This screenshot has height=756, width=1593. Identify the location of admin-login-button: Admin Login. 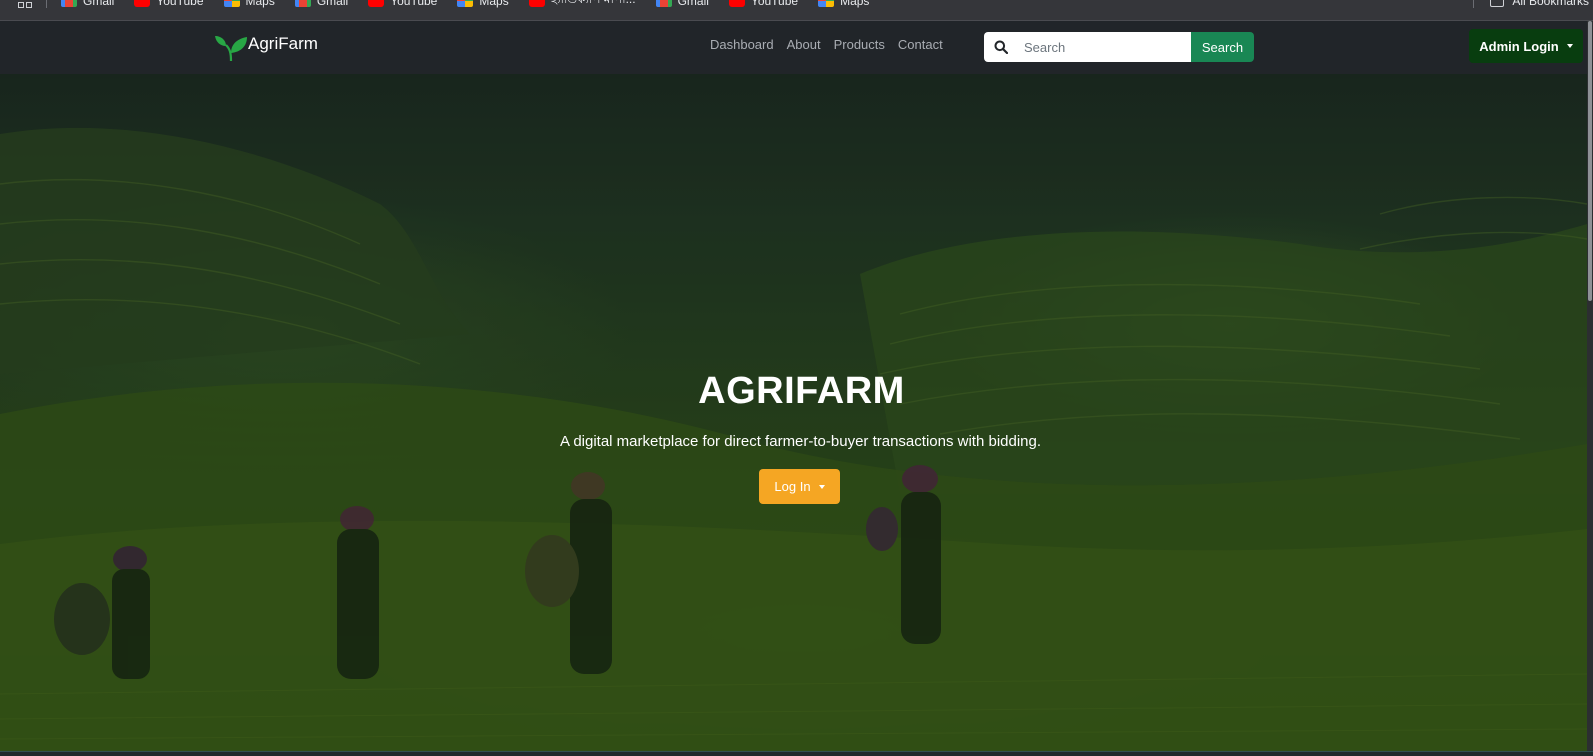
(1526, 46).